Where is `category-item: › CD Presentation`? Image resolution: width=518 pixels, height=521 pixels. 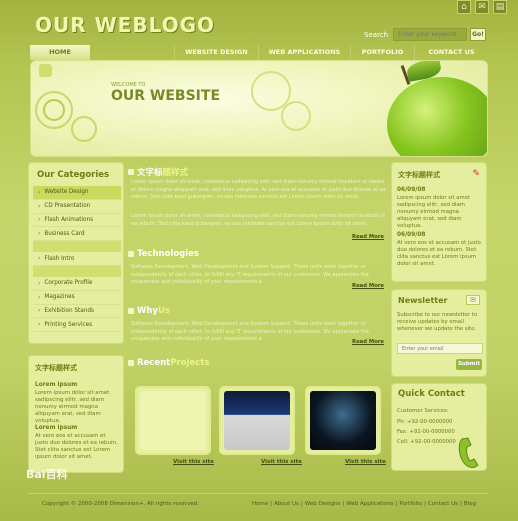 category-item: › CD Presentation is located at coordinates (77, 207).